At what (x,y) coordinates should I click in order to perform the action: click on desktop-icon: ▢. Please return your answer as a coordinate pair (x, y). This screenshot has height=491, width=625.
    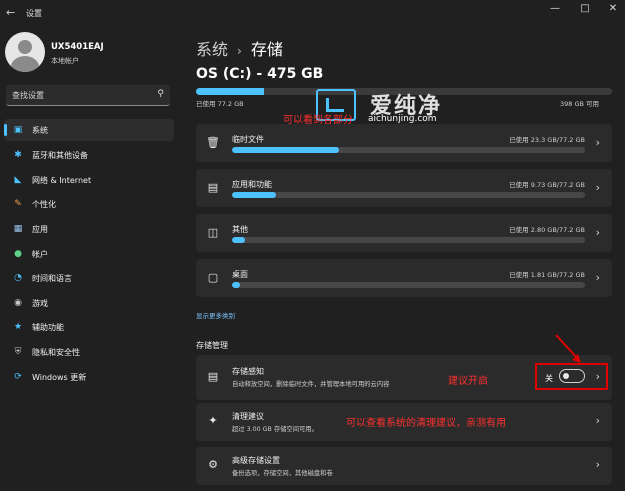
    Looking at the image, I should click on (213, 277).